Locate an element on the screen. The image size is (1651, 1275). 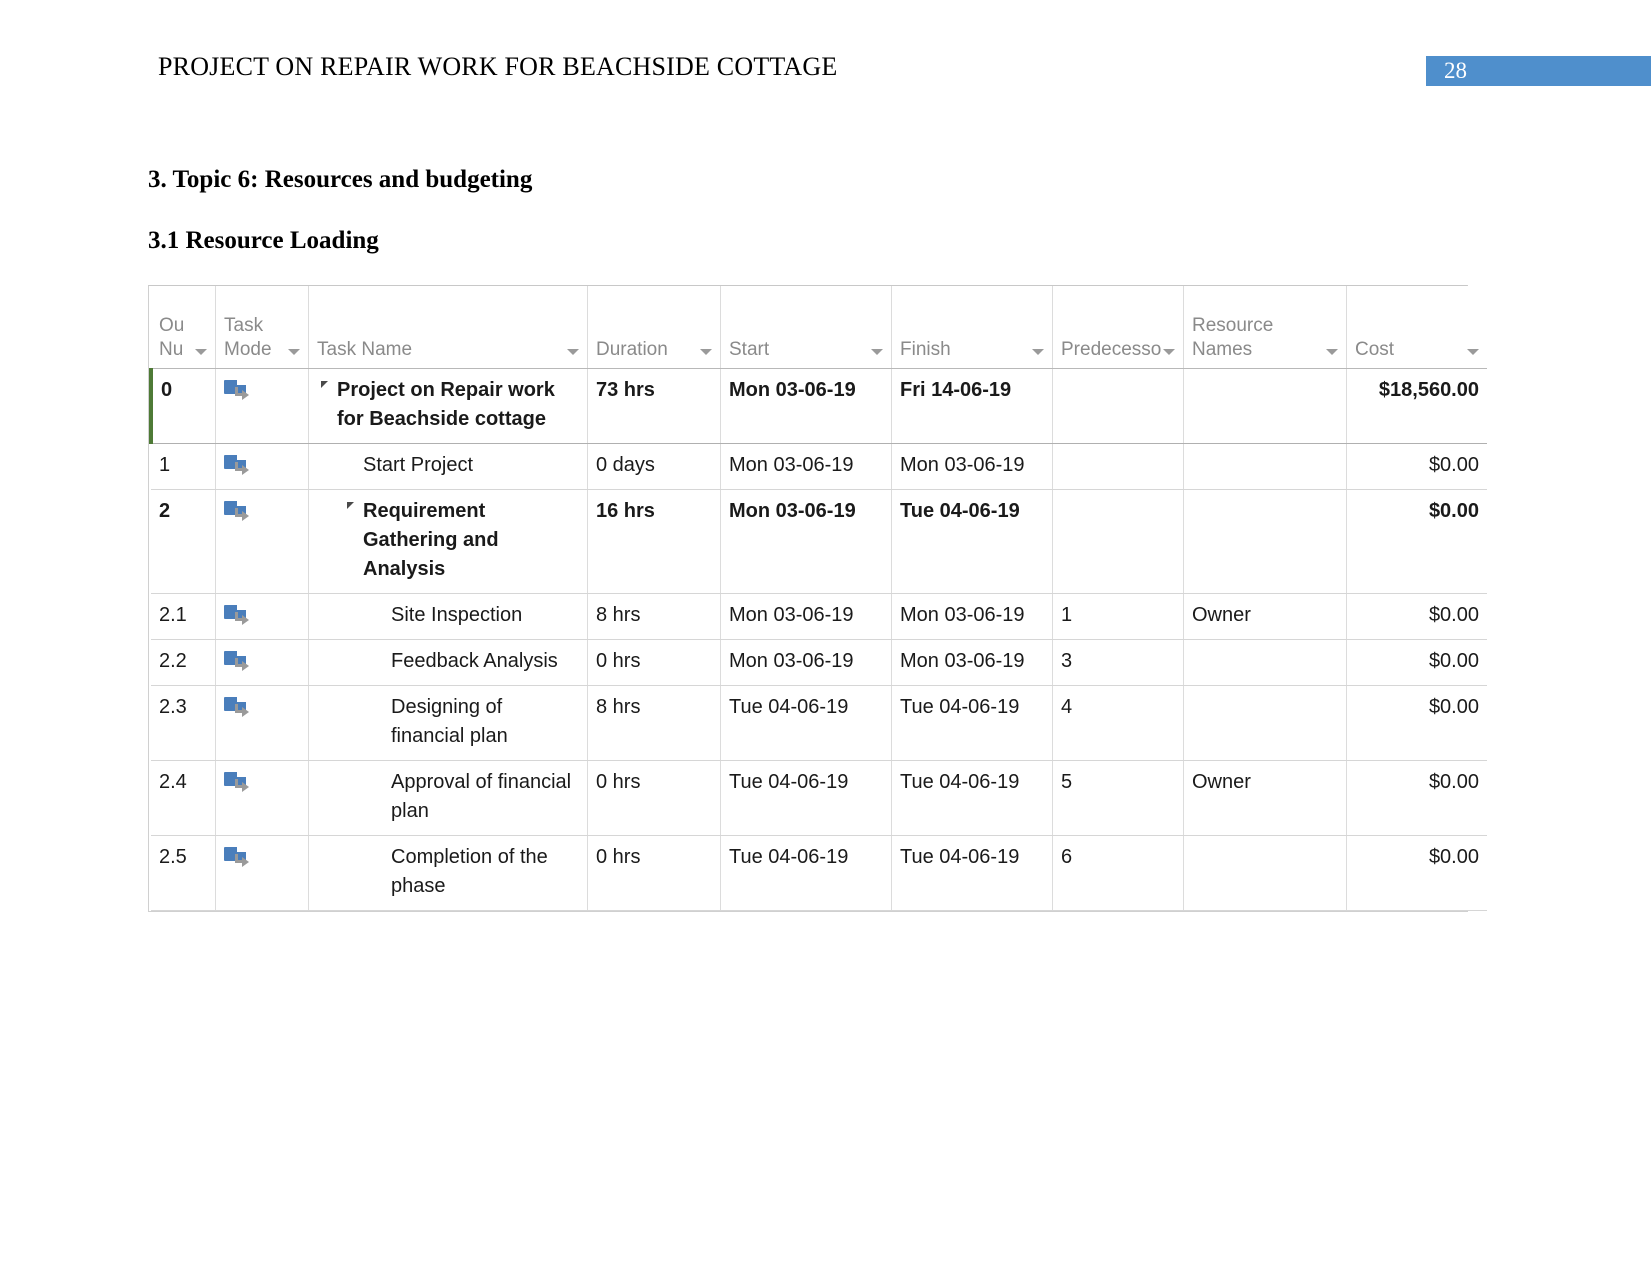
cell-outline-number: 2.2 is located at coordinates (183, 662).